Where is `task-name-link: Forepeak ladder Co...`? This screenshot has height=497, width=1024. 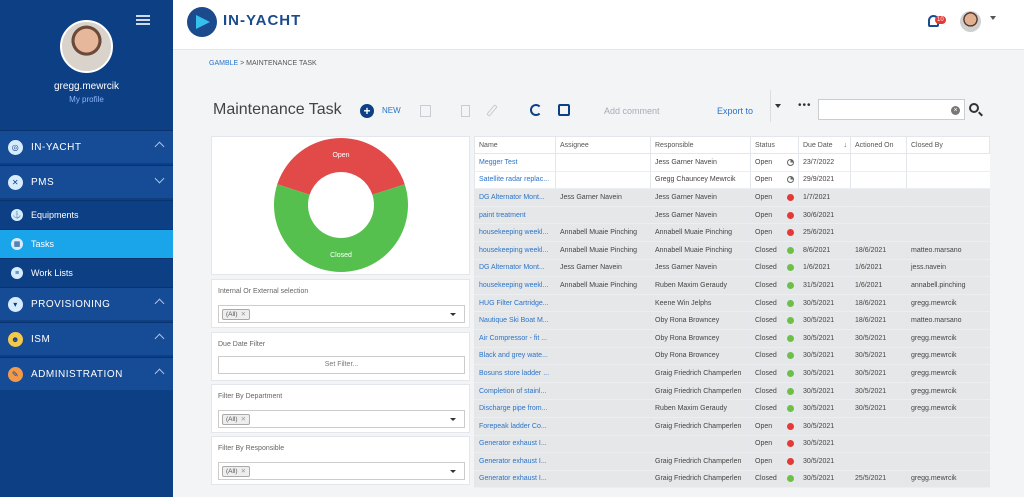 task-name-link: Forepeak ladder Co... is located at coordinates (515, 426).